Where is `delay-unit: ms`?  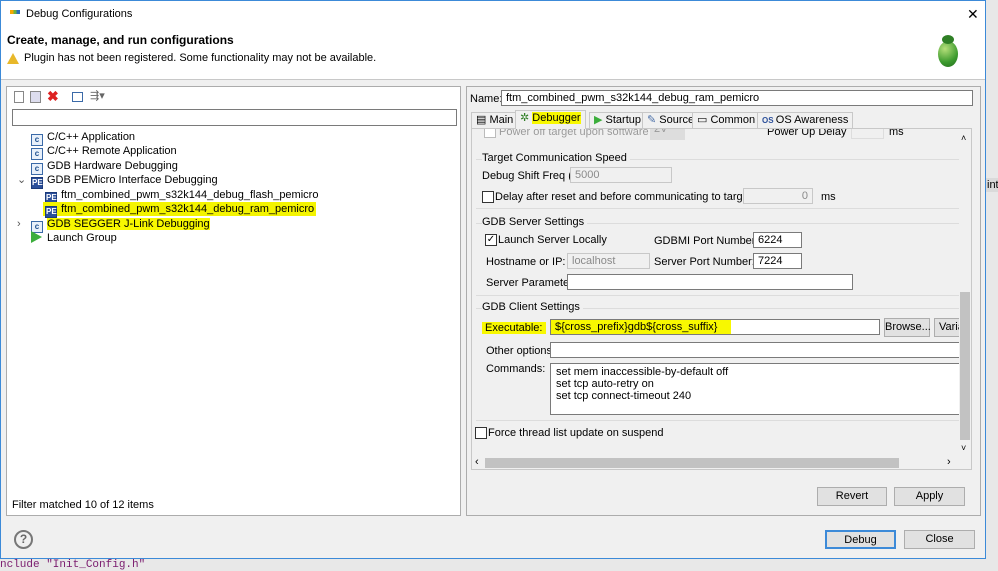 delay-unit: ms is located at coordinates (828, 197).